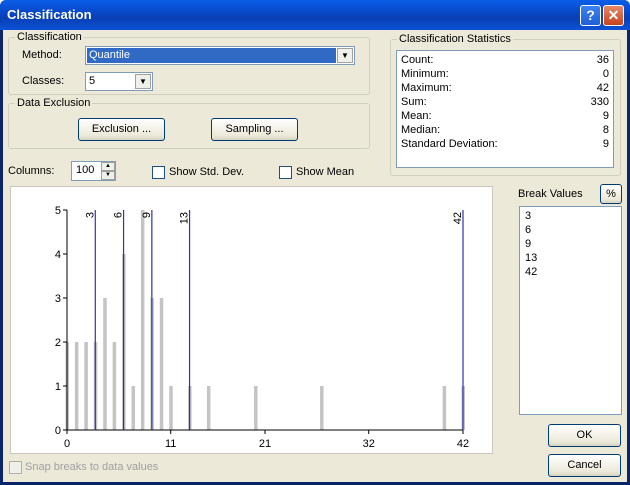  I want to click on break-line-label: 6, so click(119, 215).